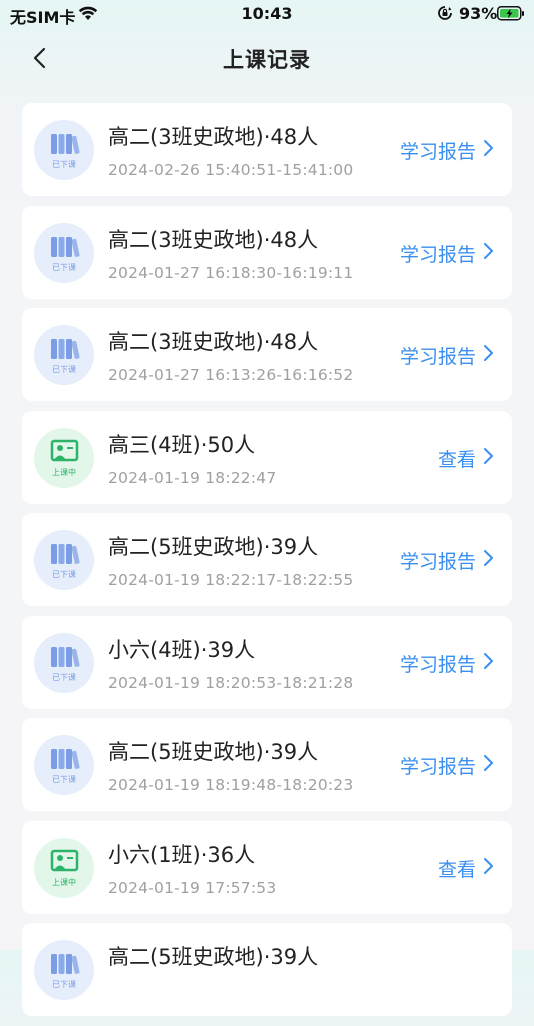 The image size is (534, 1026). I want to click on record-card: 已下课 高二(5班史政地)·39人, so click(267, 969).